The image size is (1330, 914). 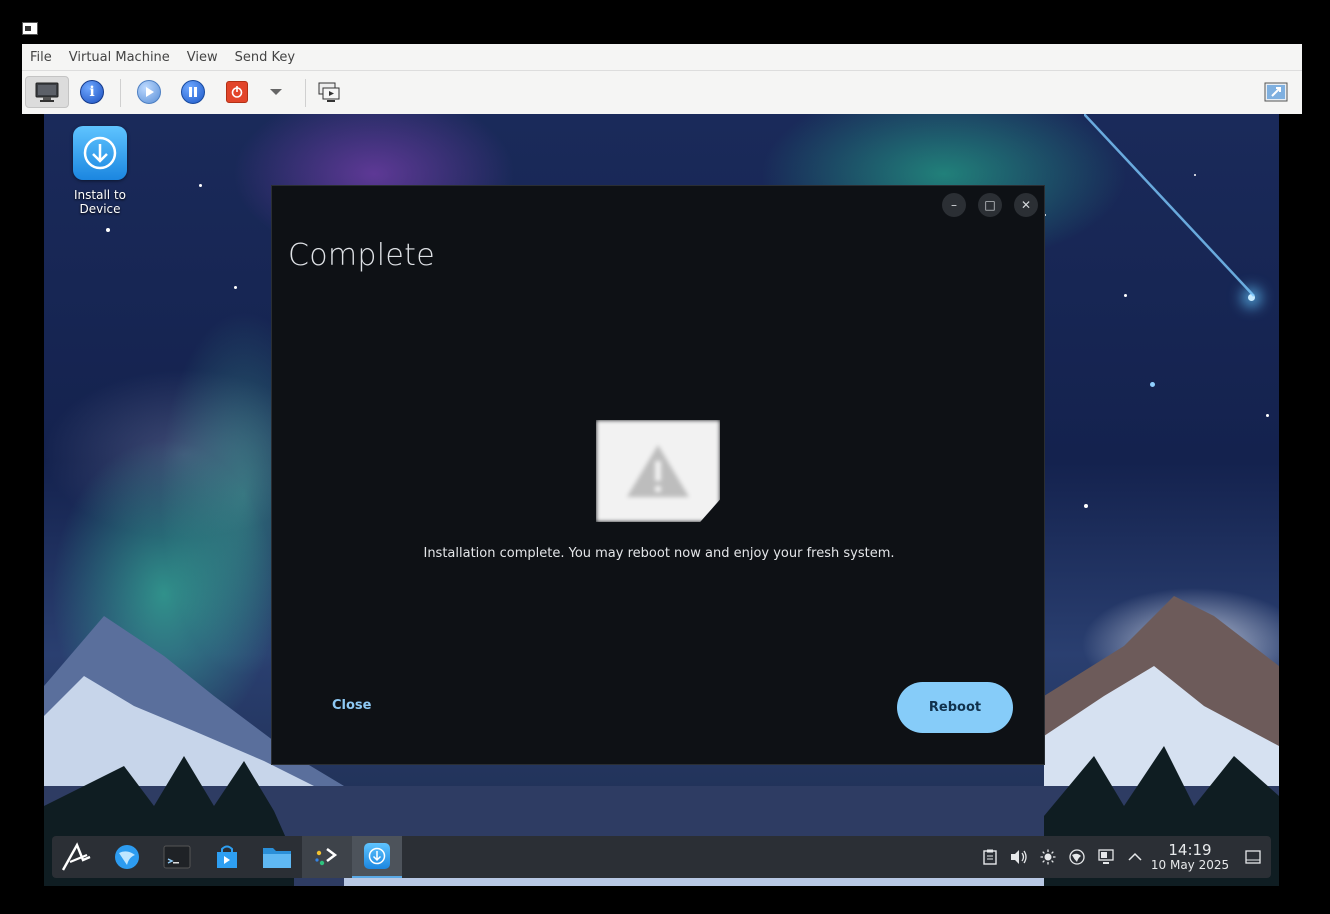 What do you see at coordinates (662, 92) in the screenshot?
I see `toolbar: i` at bounding box center [662, 92].